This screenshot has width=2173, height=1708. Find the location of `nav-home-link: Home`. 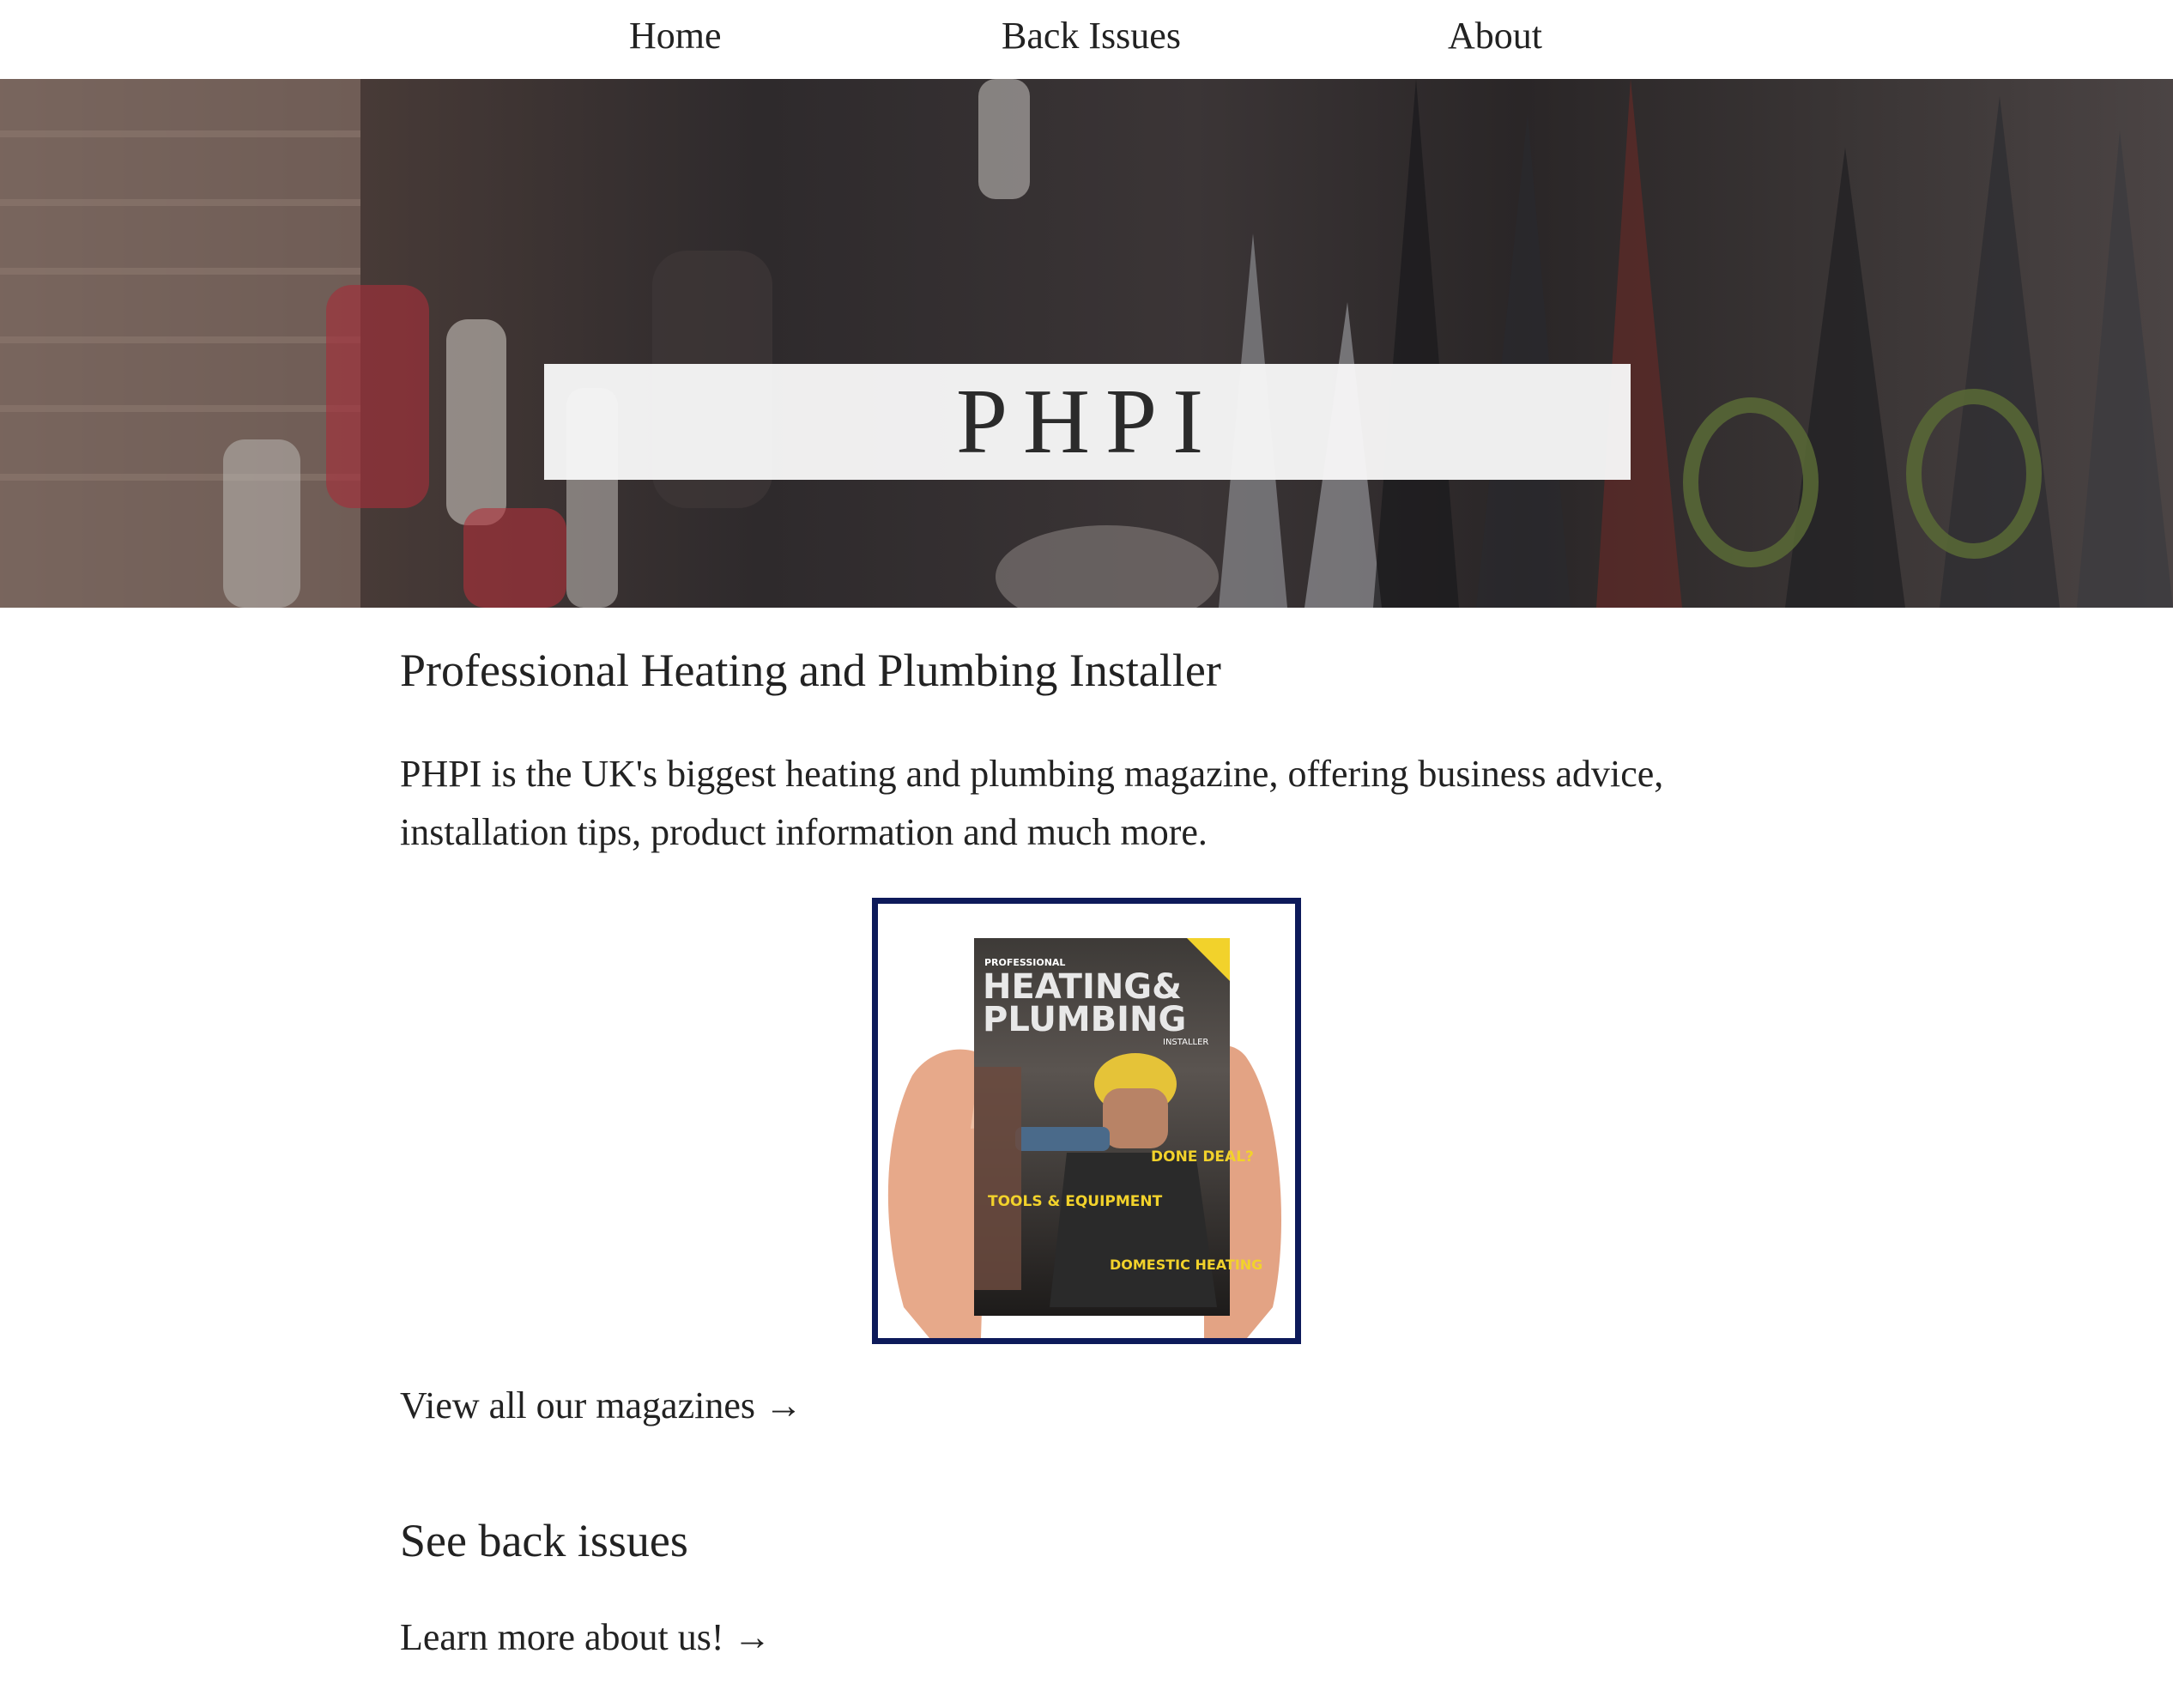

nav-home-link: Home is located at coordinates (675, 36).